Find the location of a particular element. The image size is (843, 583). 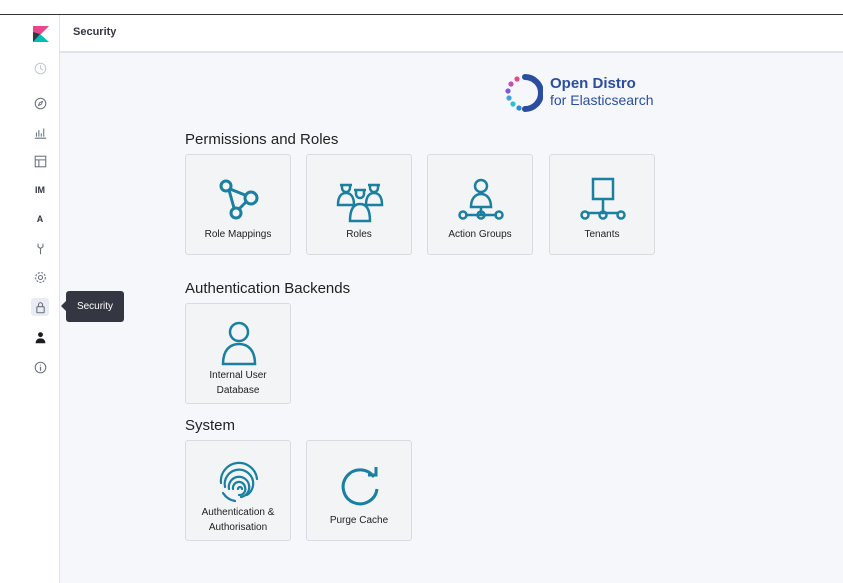

internal-user-database-card: Internal User Database is located at coordinates (238, 353).